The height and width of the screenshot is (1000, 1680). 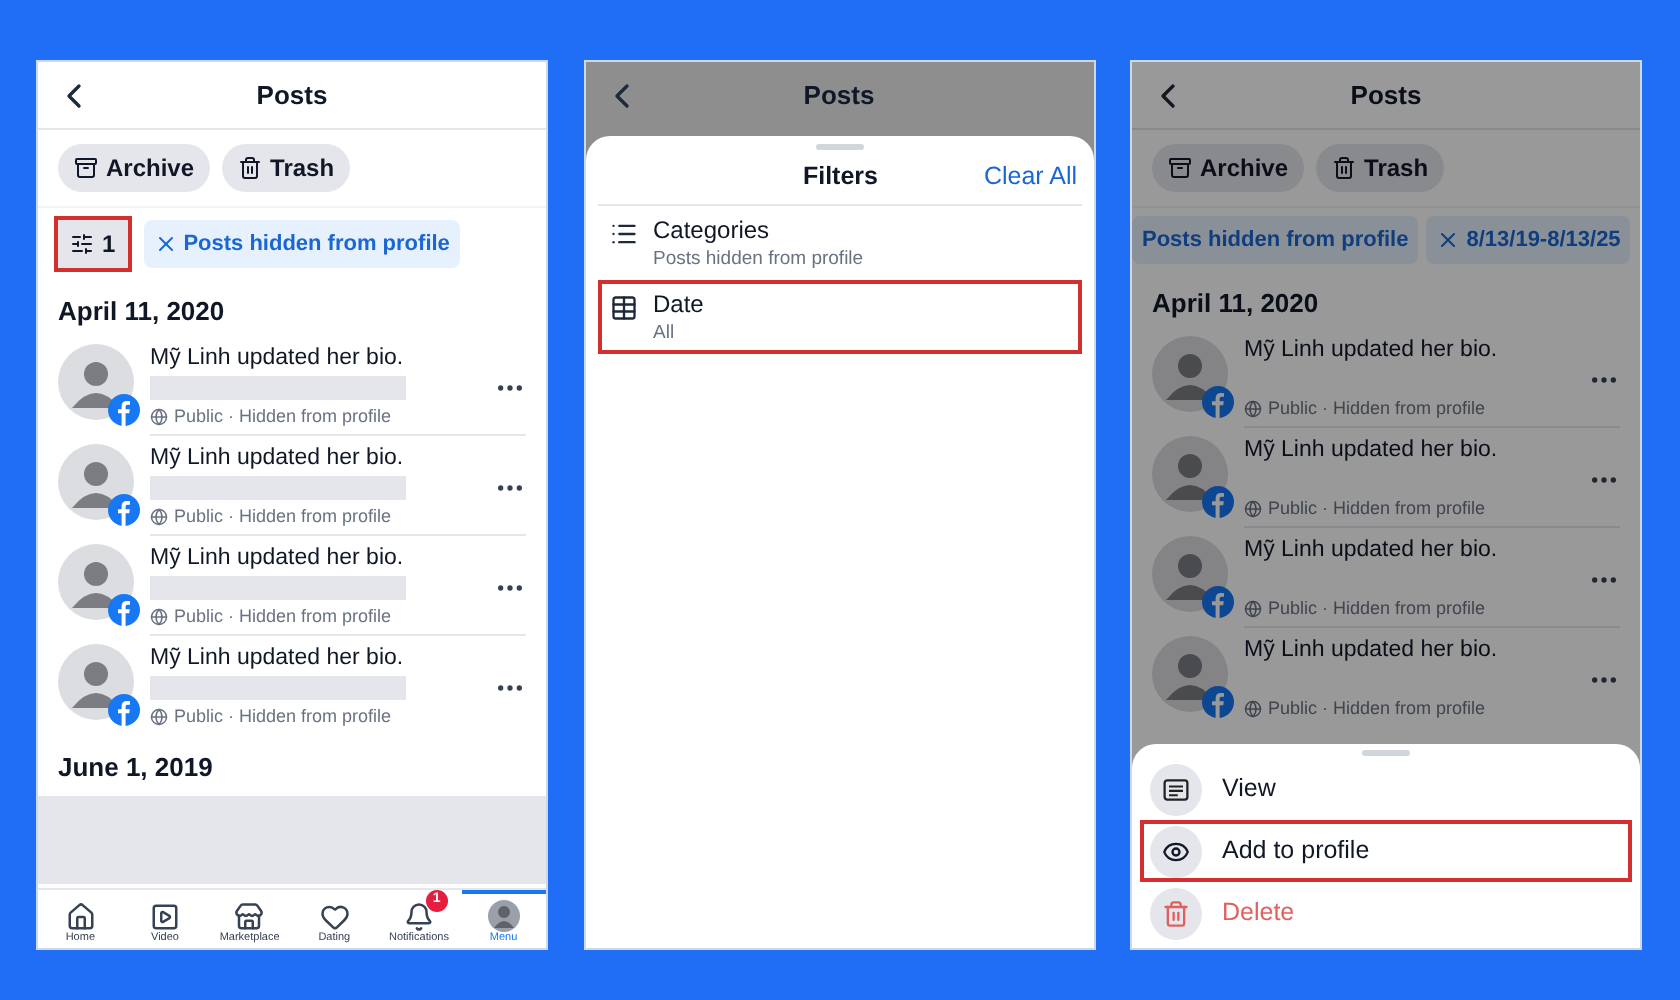 I want to click on filter-button: 1, so click(x=93, y=244).